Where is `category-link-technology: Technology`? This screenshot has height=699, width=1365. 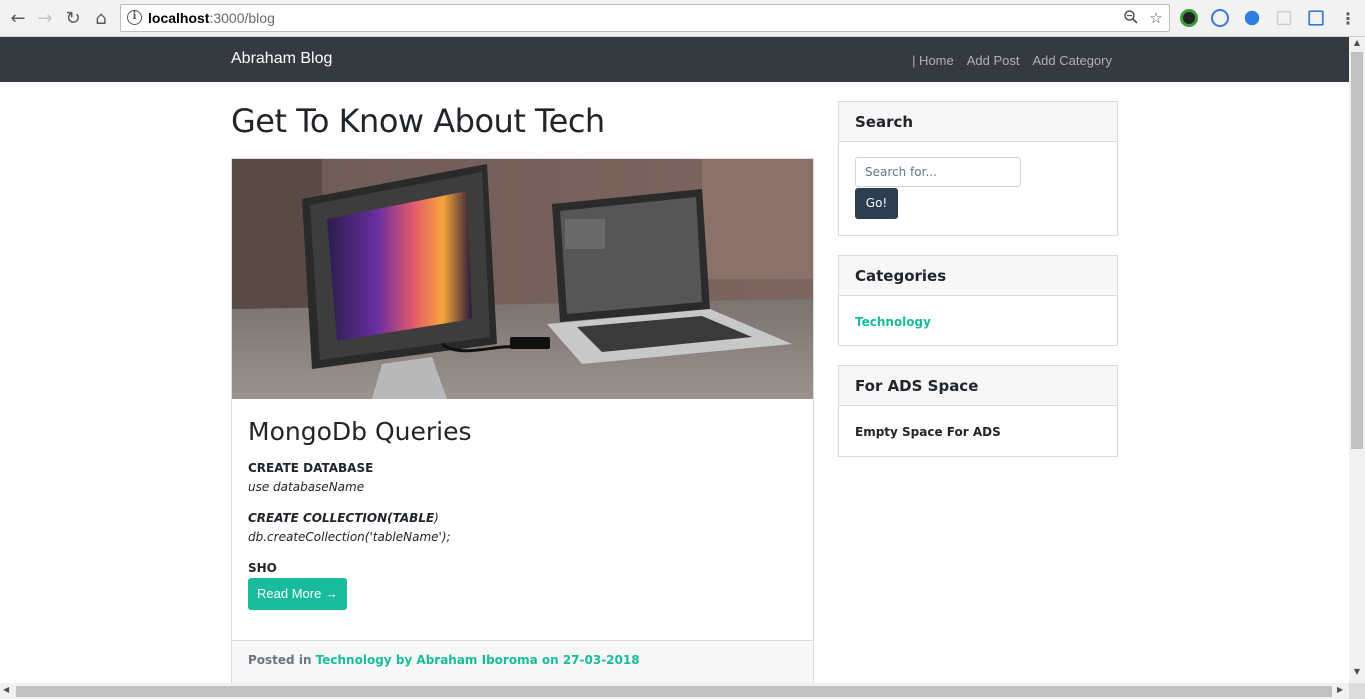 category-link-technology: Technology is located at coordinates (893, 322).